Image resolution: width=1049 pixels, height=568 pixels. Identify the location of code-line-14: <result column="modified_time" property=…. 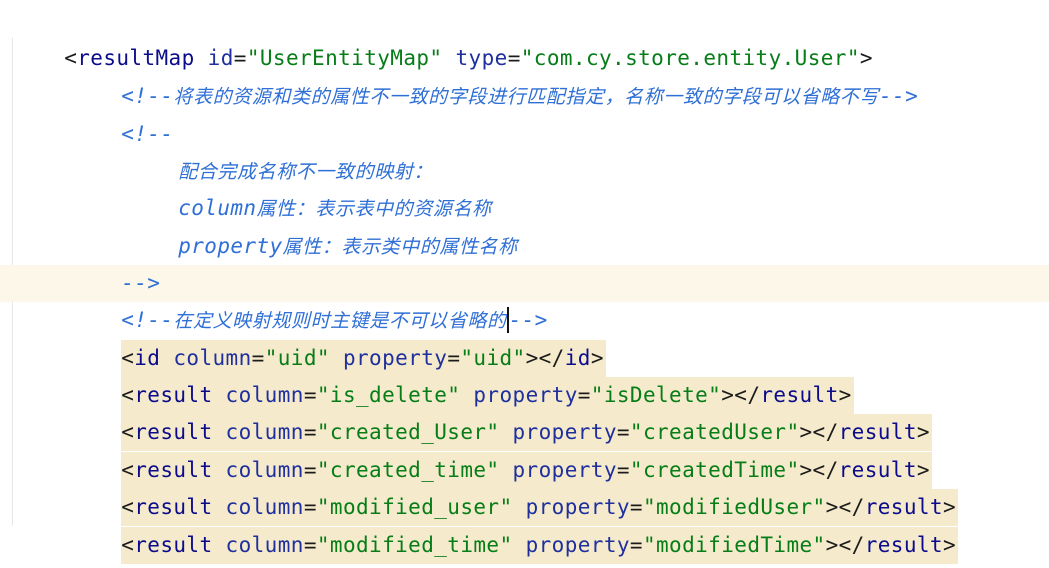
(514, 527).